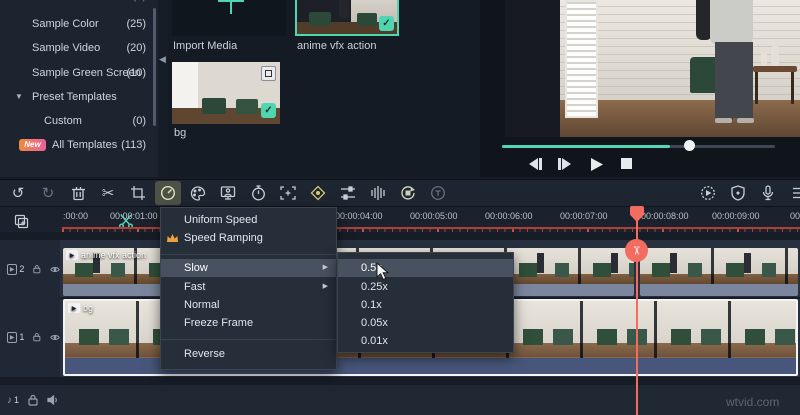  Describe the element at coordinates (348, 193) in the screenshot. I see `adjust-icon` at that location.